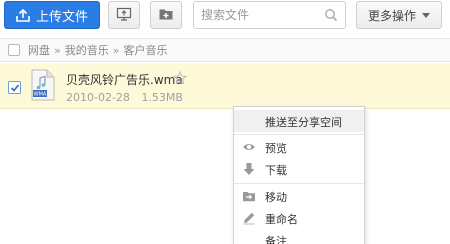  Describe the element at coordinates (249, 169) in the screenshot. I see `download-arrow-icon` at that location.